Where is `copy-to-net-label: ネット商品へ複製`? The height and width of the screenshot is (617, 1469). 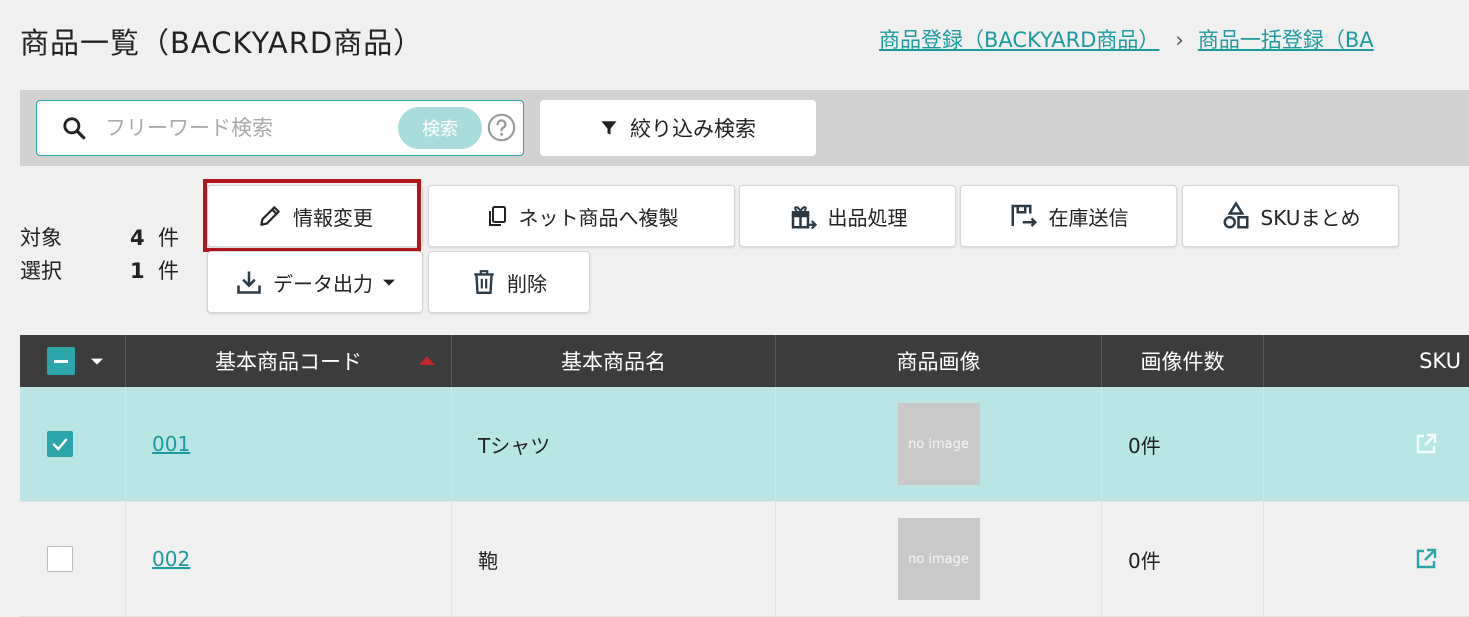 copy-to-net-label: ネット商品へ複製 is located at coordinates (598, 217).